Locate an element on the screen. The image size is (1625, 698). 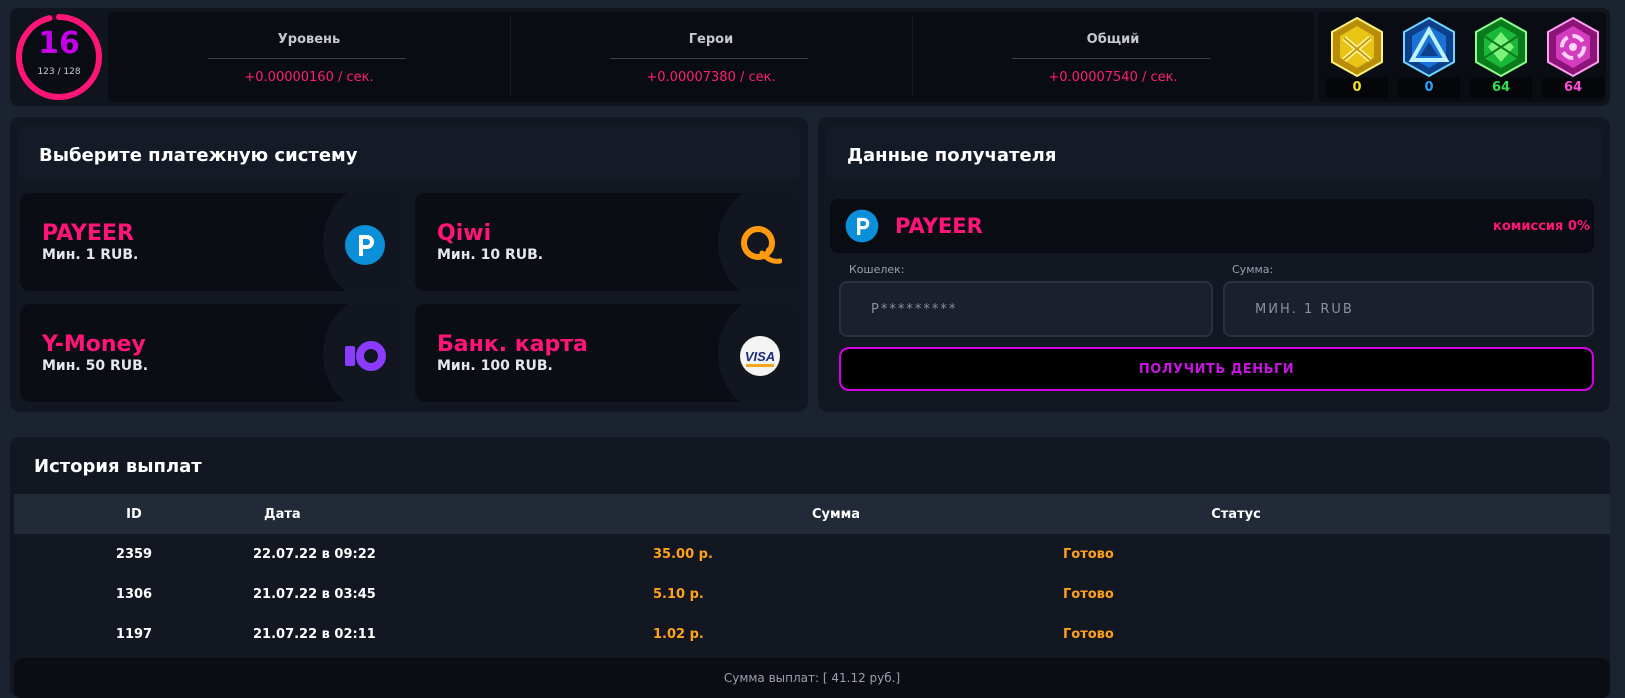
blue-gem-count: 0 is located at coordinates (1429, 88).